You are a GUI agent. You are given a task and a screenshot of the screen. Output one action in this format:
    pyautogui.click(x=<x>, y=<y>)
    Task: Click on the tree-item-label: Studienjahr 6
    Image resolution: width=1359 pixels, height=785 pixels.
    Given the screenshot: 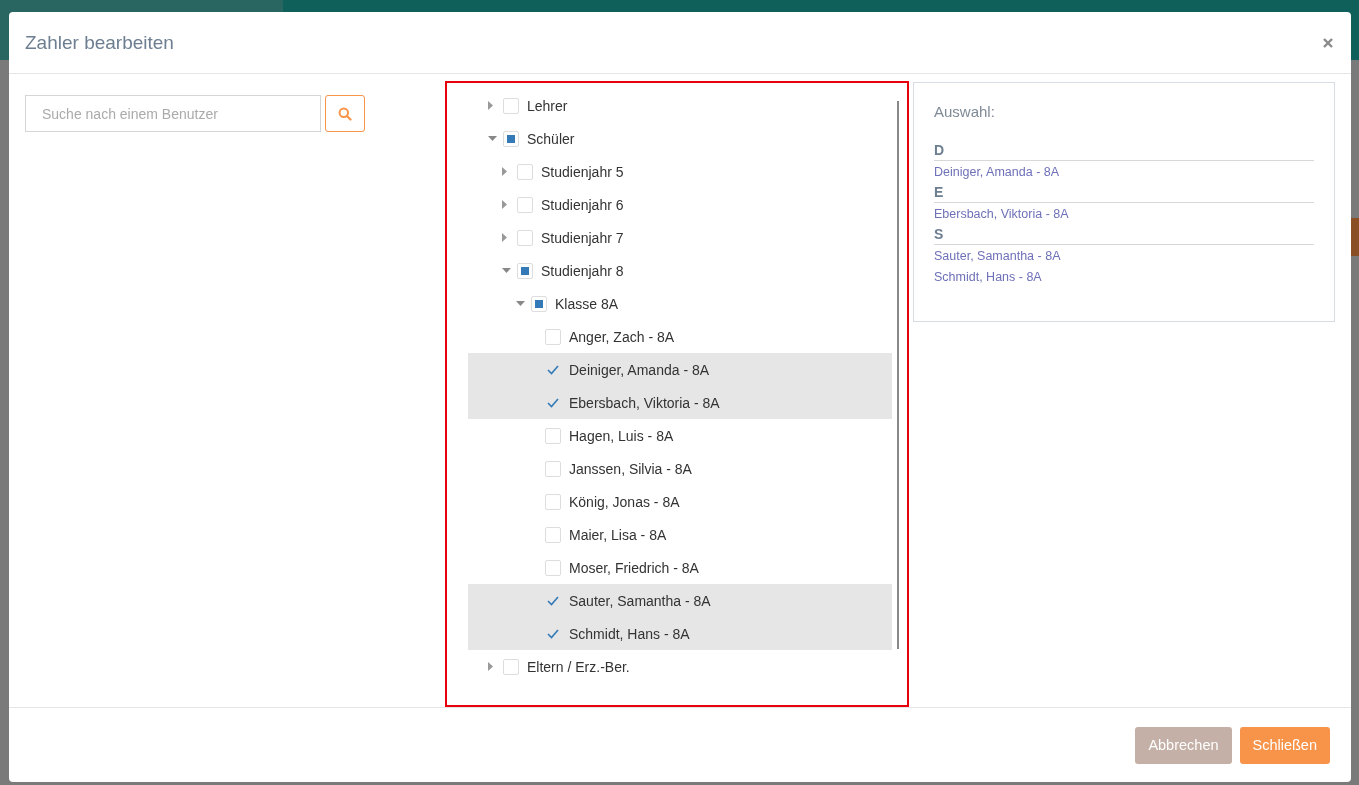 What is the action you would take?
    pyautogui.click(x=582, y=204)
    